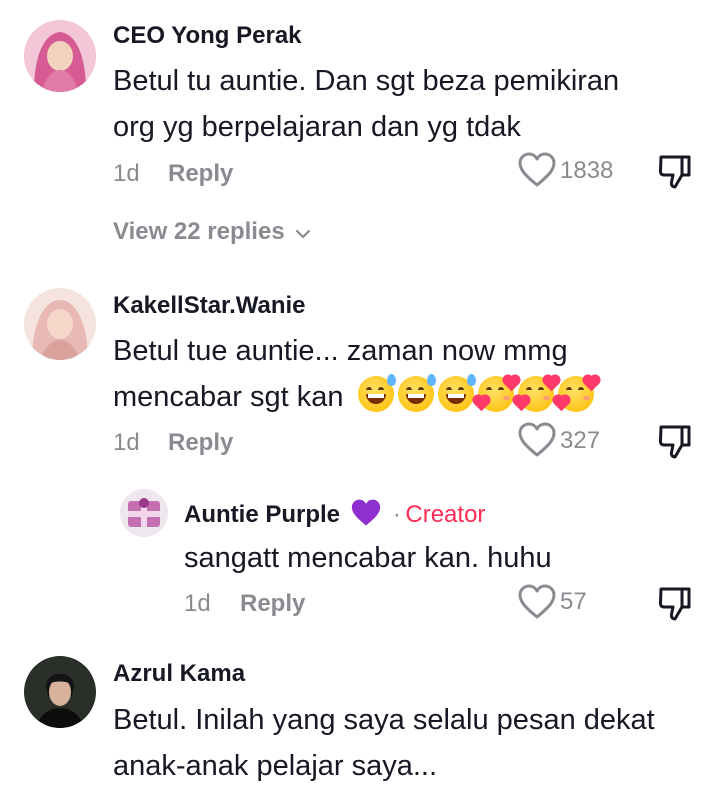 The image size is (720, 789). I want to click on view-replies-label: View 22 replies, so click(199, 231).